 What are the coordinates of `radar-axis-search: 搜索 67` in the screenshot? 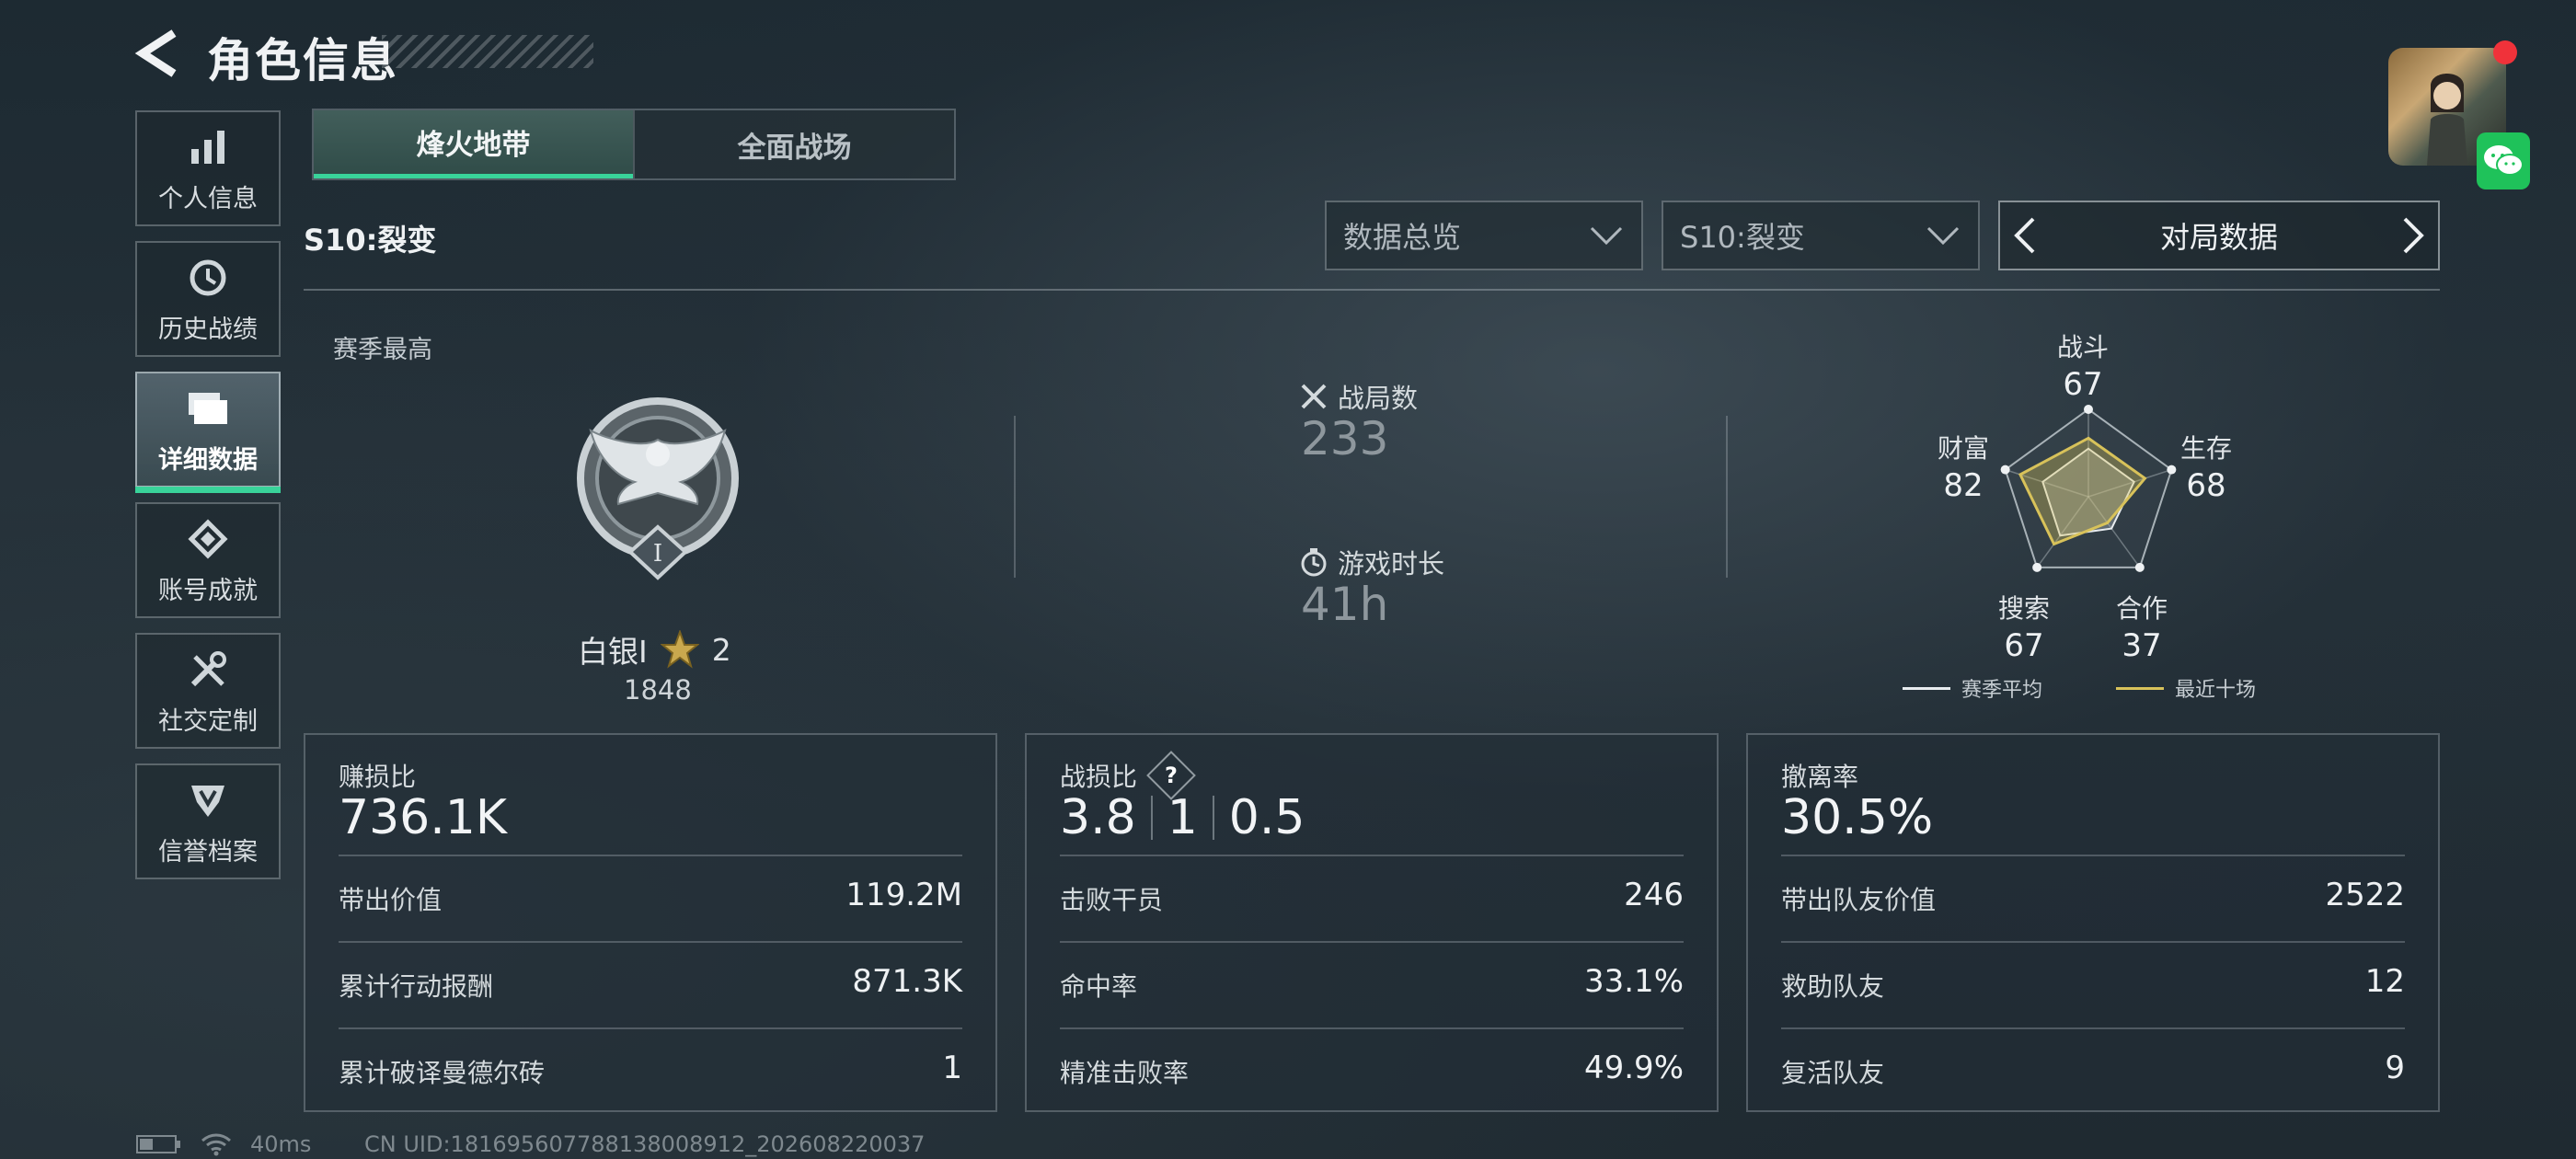 It's located at (2024, 626).